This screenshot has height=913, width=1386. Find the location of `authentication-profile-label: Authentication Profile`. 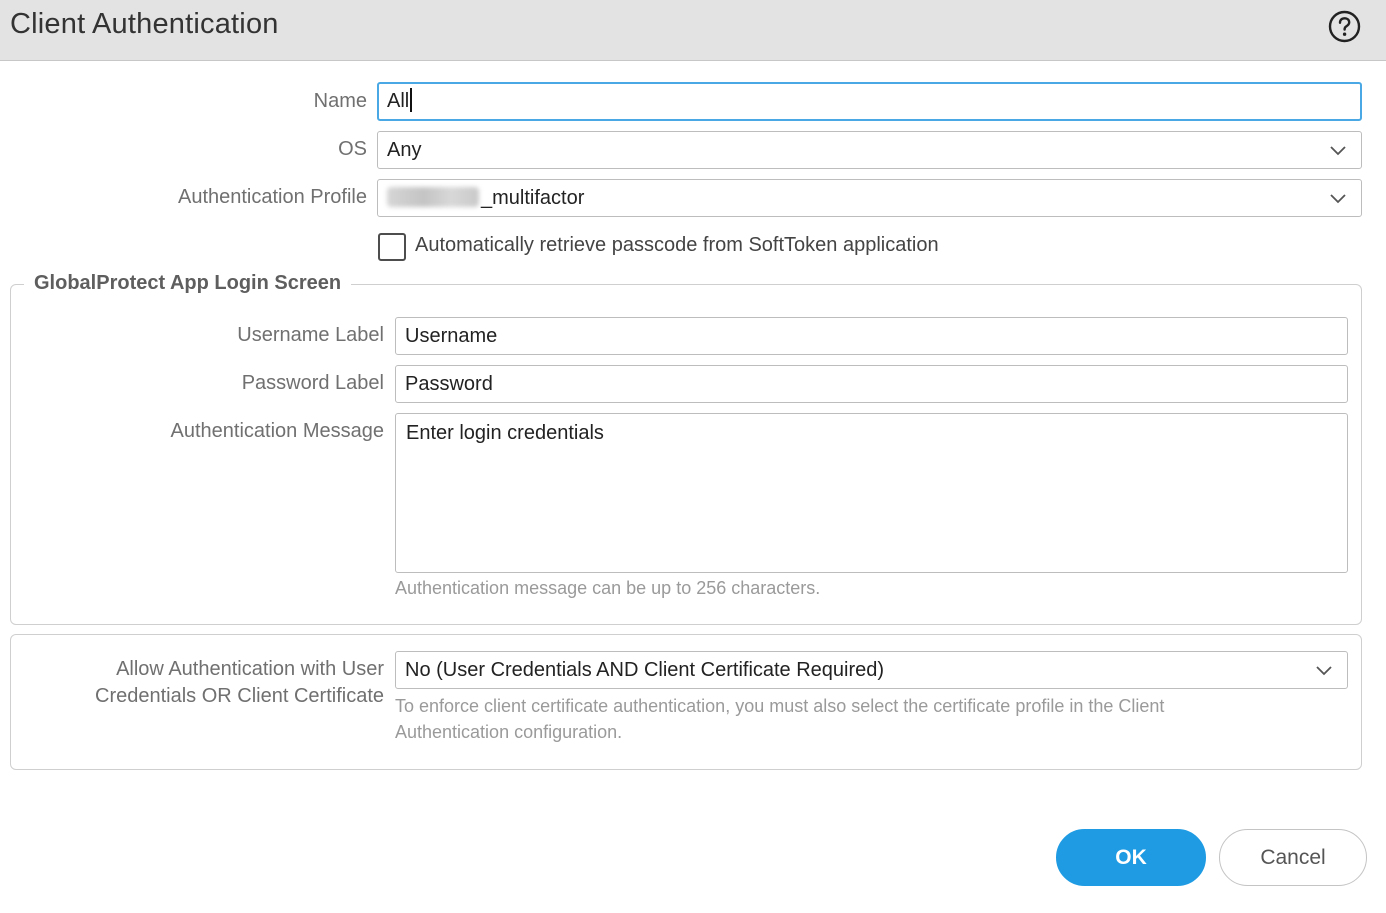

authentication-profile-label: Authentication Profile is located at coordinates (272, 197).